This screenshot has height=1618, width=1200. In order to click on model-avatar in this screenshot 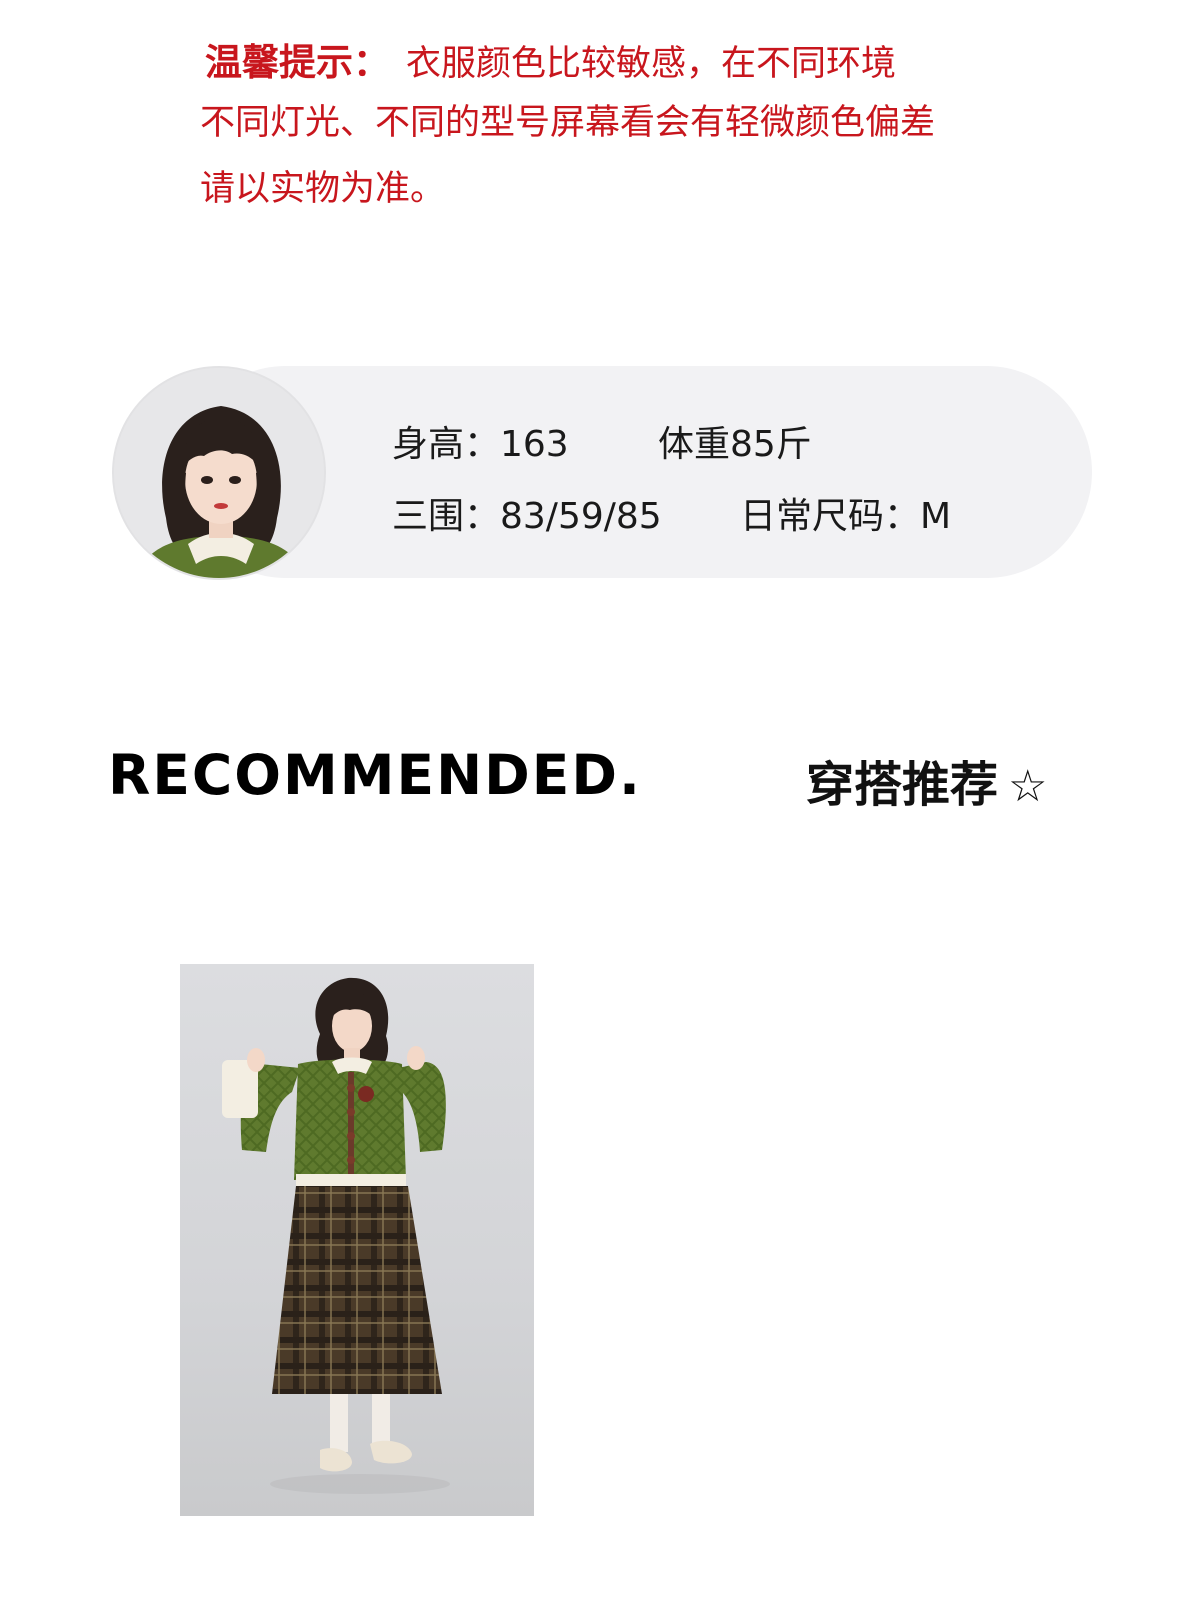, I will do `click(219, 473)`.